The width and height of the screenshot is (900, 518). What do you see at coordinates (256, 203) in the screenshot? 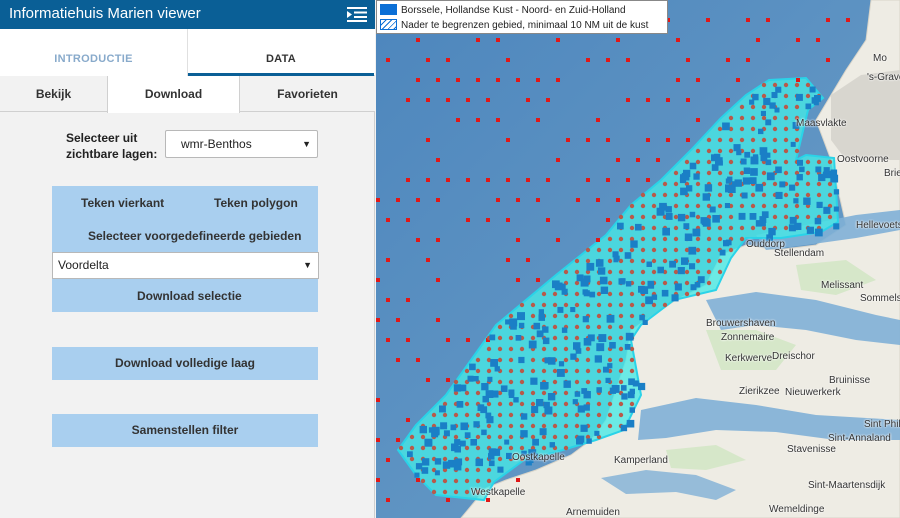
I see `draw-polygon-button: Teken polygon` at bounding box center [256, 203].